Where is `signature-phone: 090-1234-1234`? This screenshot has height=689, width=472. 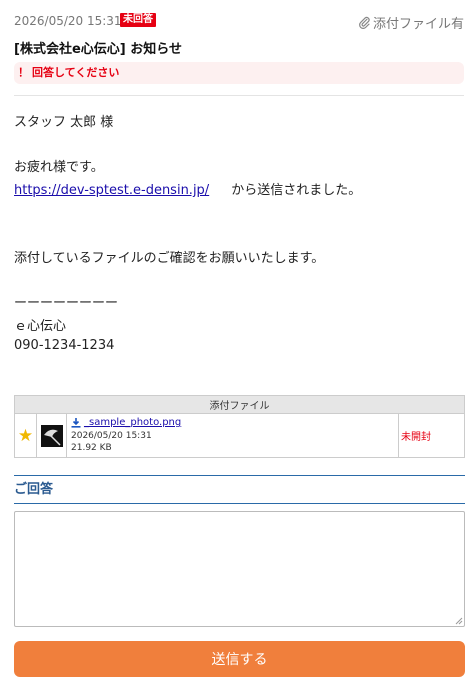 signature-phone: 090-1234-1234 is located at coordinates (64, 345).